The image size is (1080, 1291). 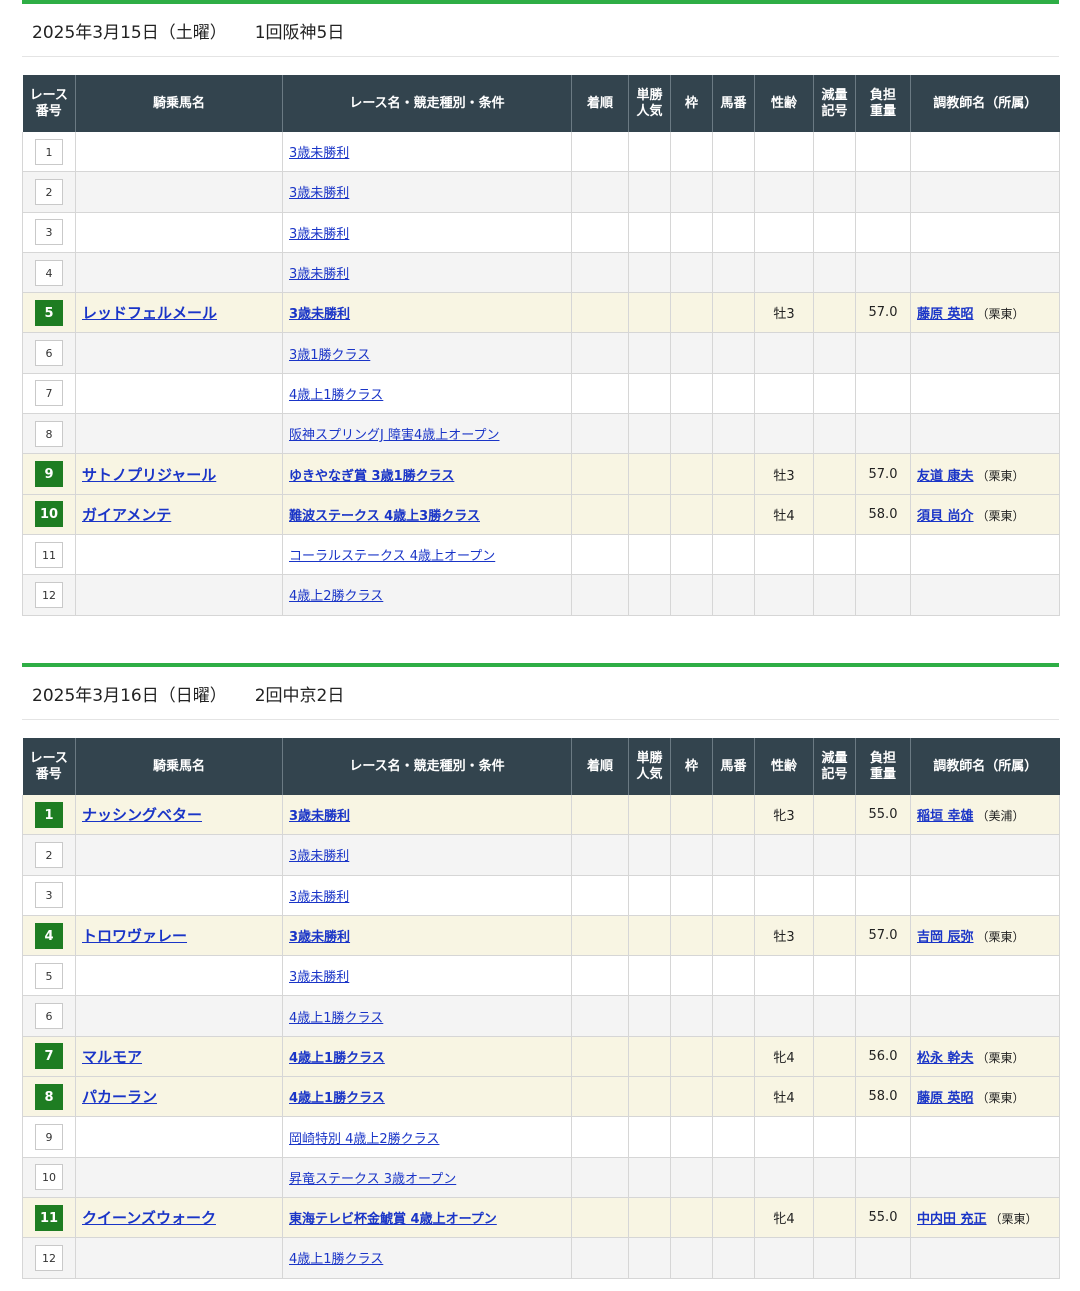 I want to click on column-header: 騎乗馬名, so click(x=179, y=766).